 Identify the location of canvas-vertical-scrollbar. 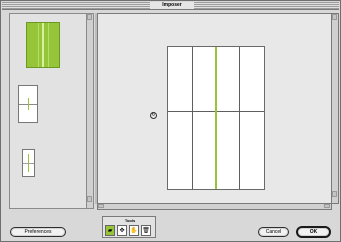
(335, 108).